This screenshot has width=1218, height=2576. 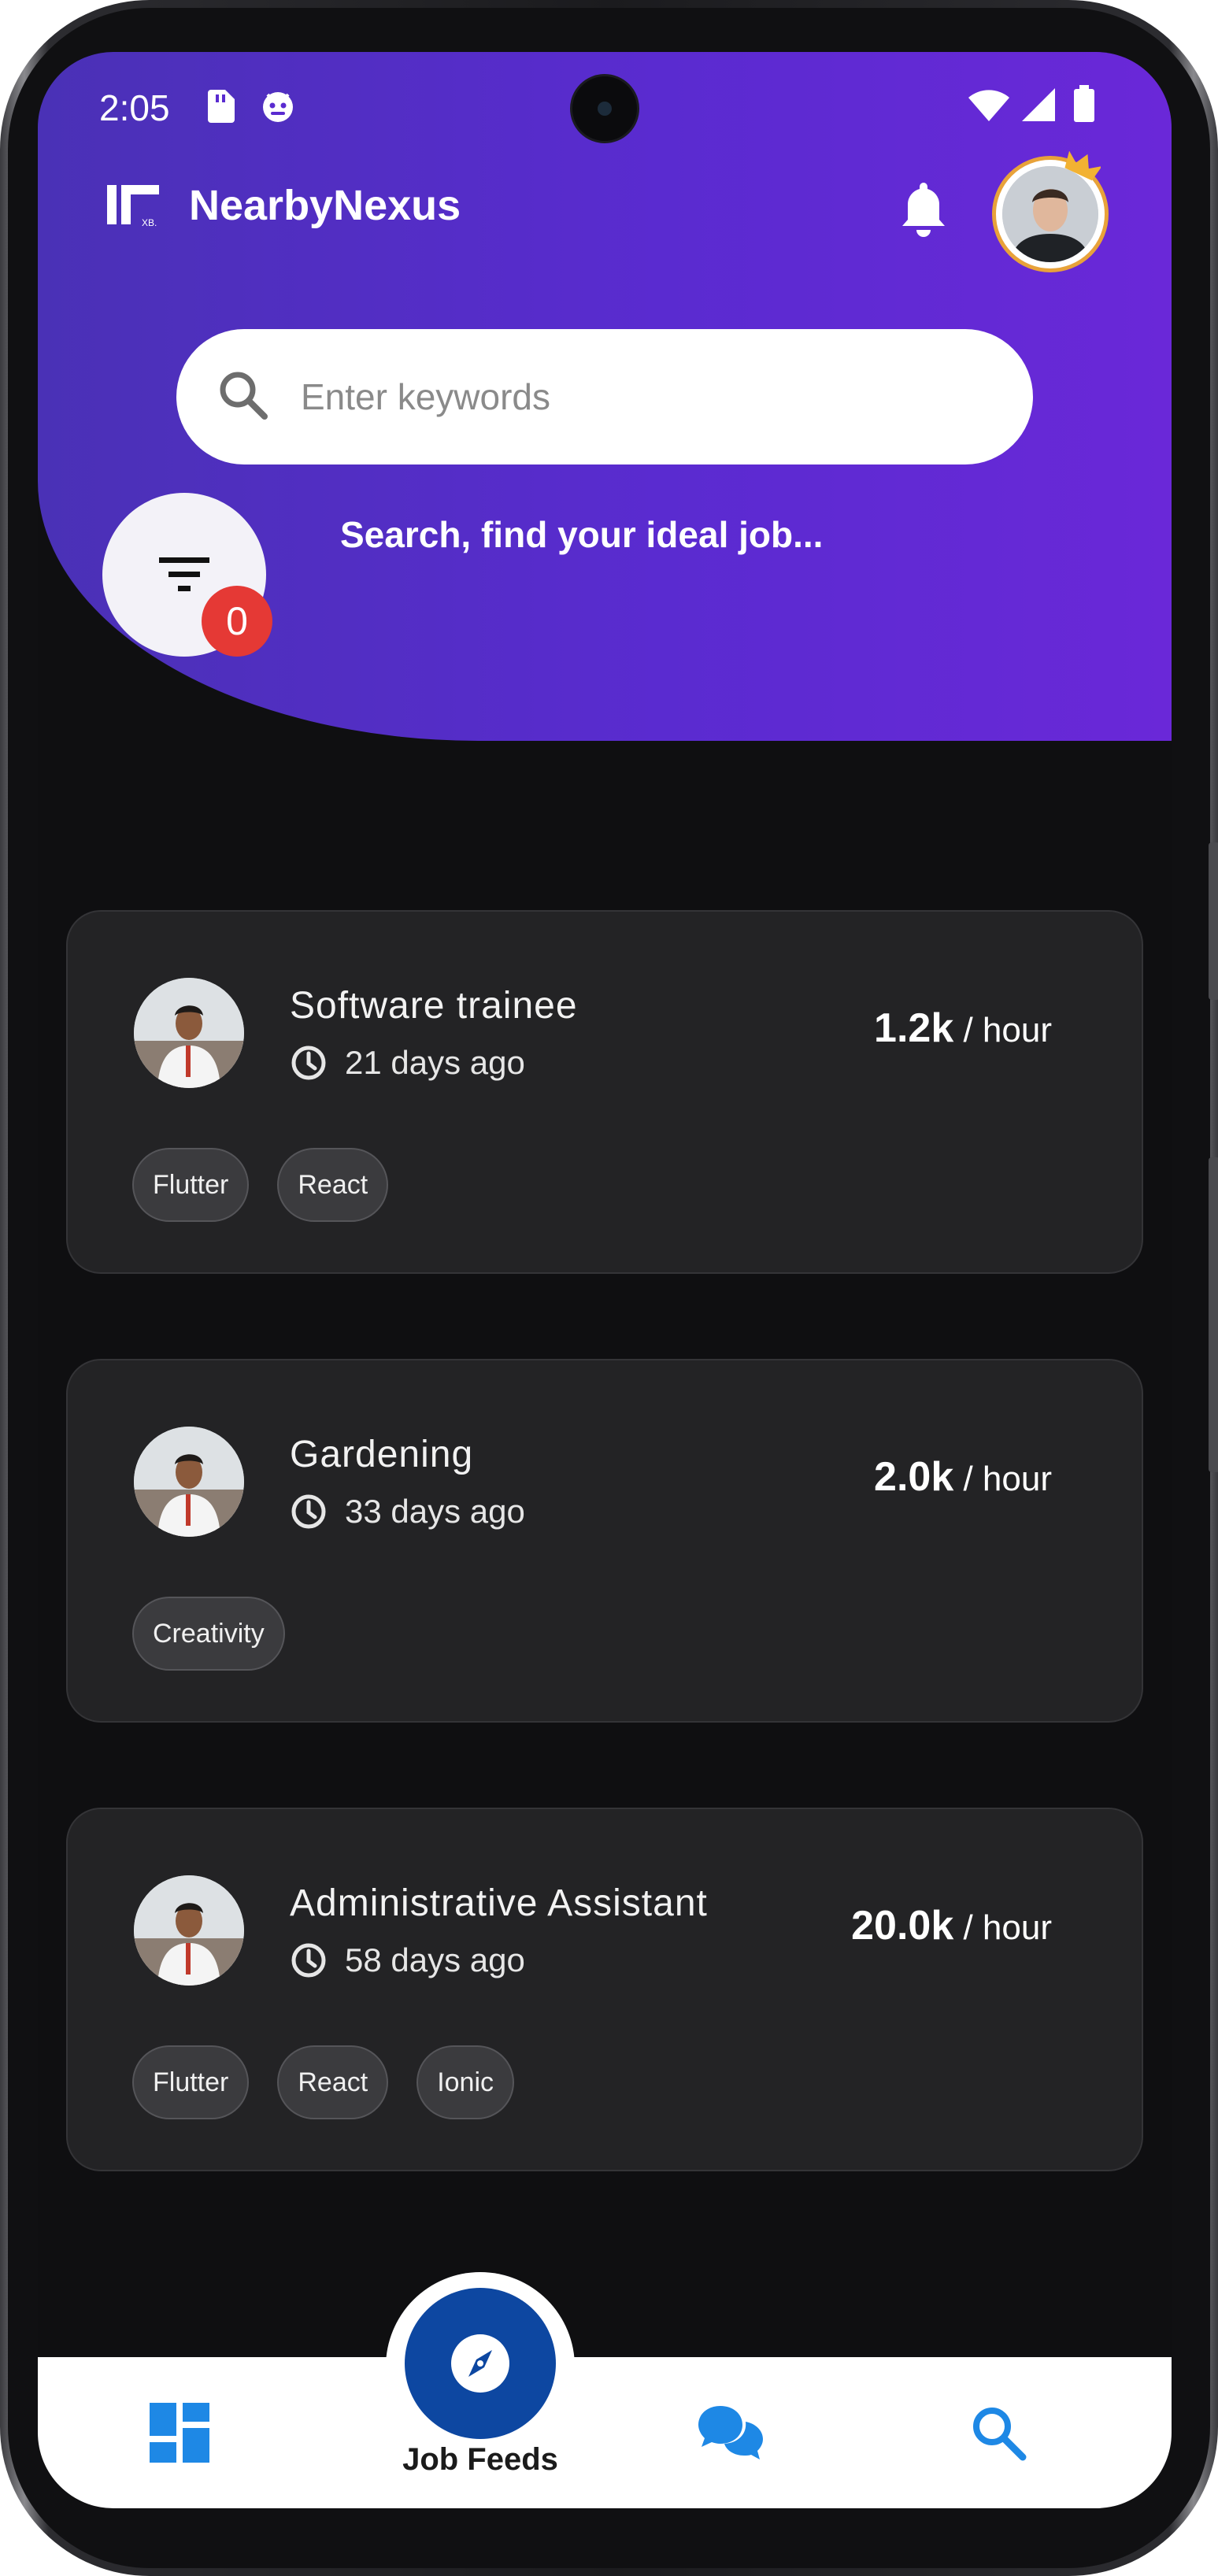 I want to click on job-tags: Flutter React Ionic, so click(x=323, y=2082).